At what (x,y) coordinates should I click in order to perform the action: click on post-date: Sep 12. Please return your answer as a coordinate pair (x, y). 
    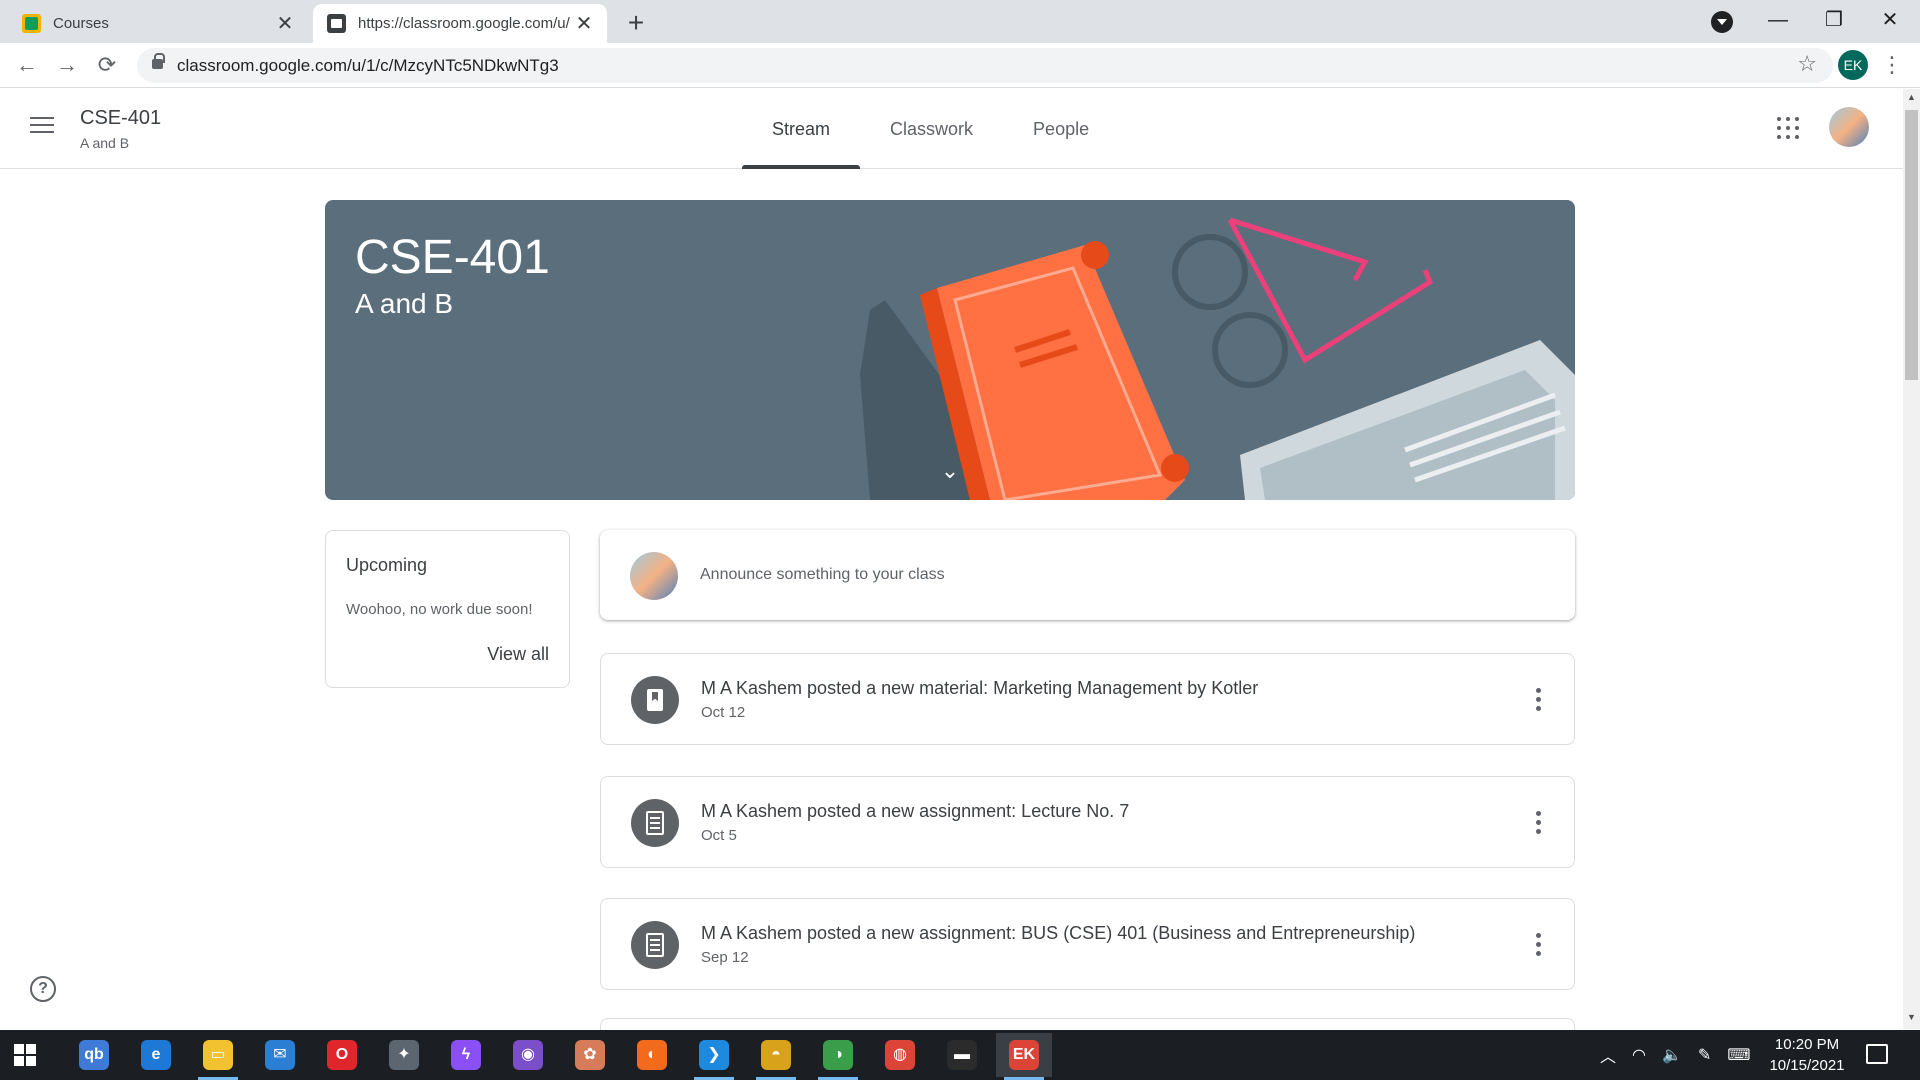
    Looking at the image, I should click on (725, 957).